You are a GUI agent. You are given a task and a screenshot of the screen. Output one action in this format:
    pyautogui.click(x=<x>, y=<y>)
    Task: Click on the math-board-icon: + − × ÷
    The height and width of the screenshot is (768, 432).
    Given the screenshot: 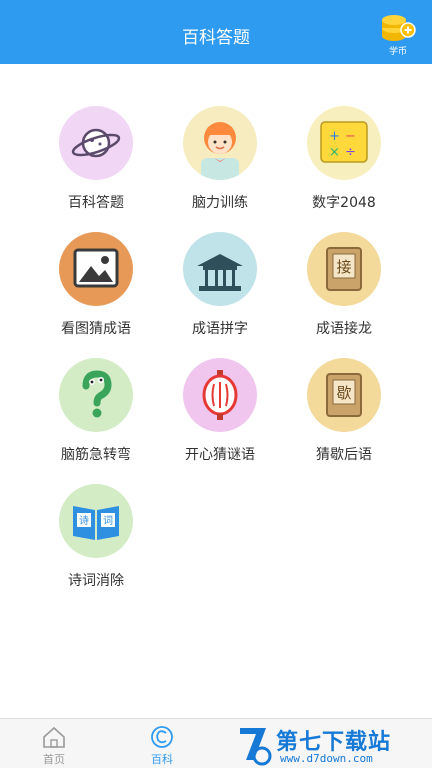 What is the action you would take?
    pyautogui.click(x=344, y=143)
    